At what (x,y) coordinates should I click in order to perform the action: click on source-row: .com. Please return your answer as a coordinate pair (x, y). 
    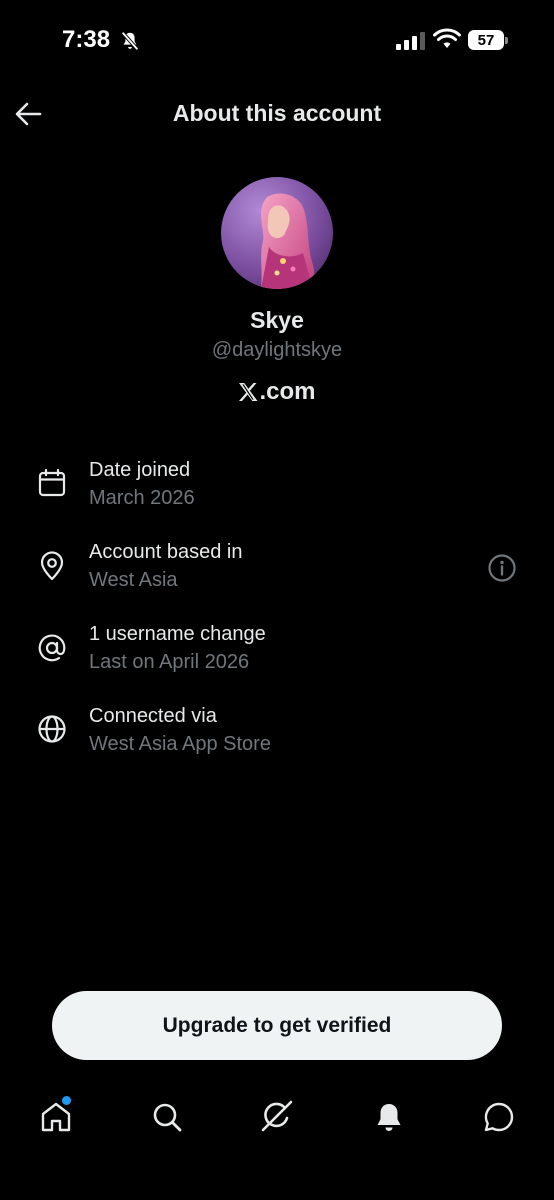
    Looking at the image, I should click on (277, 392).